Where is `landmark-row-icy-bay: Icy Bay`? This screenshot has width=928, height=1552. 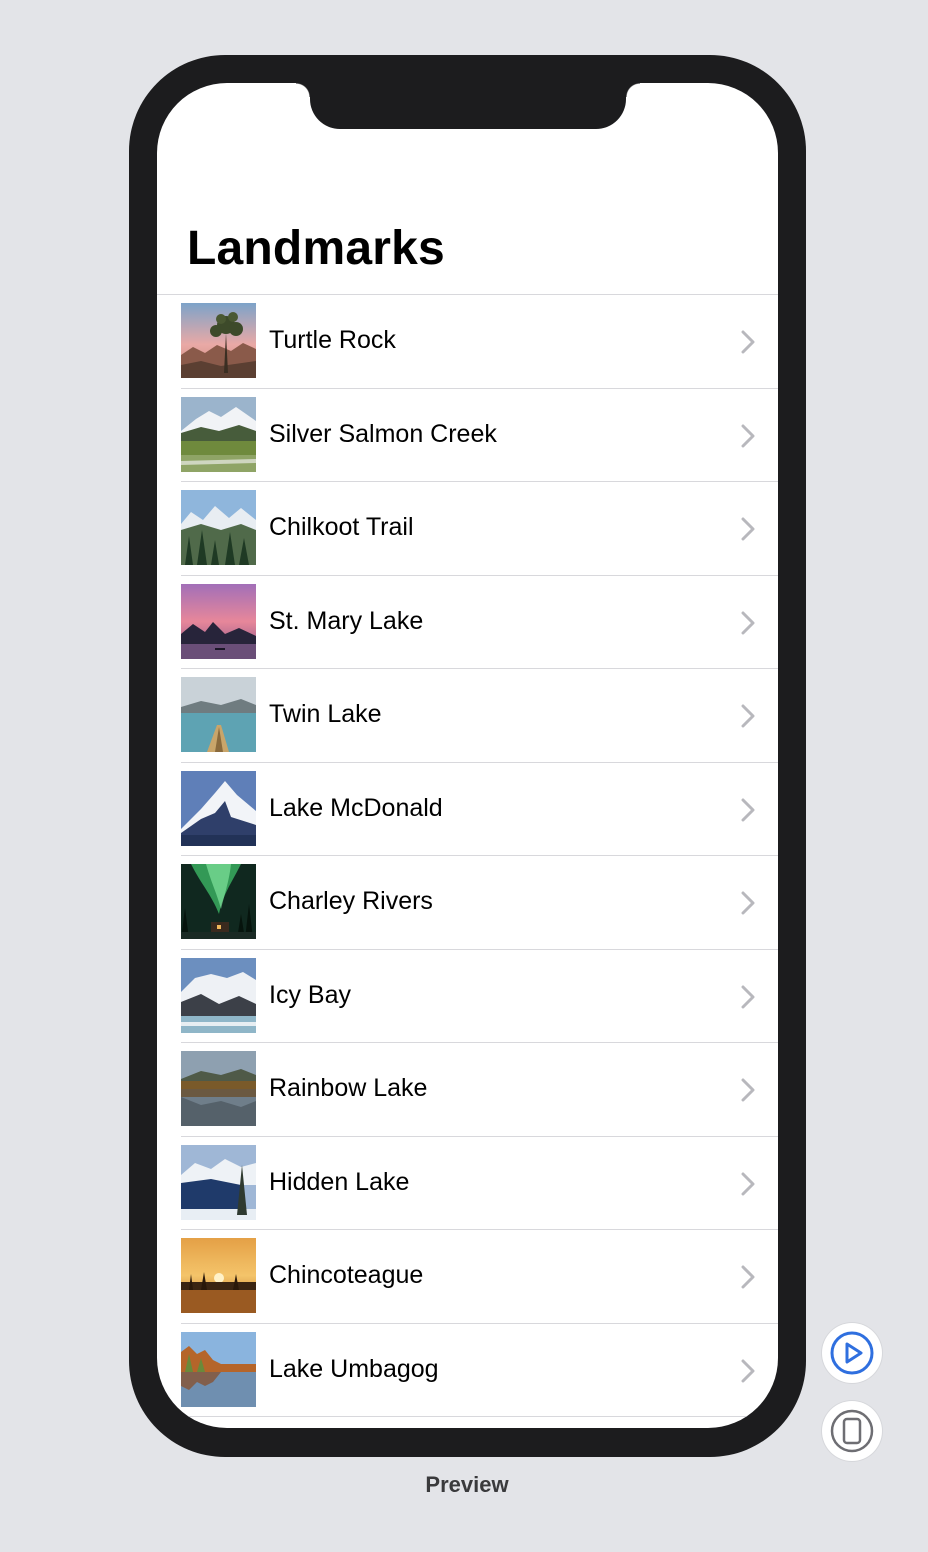
landmark-row-icy-bay: Icy Bay is located at coordinates (467, 997).